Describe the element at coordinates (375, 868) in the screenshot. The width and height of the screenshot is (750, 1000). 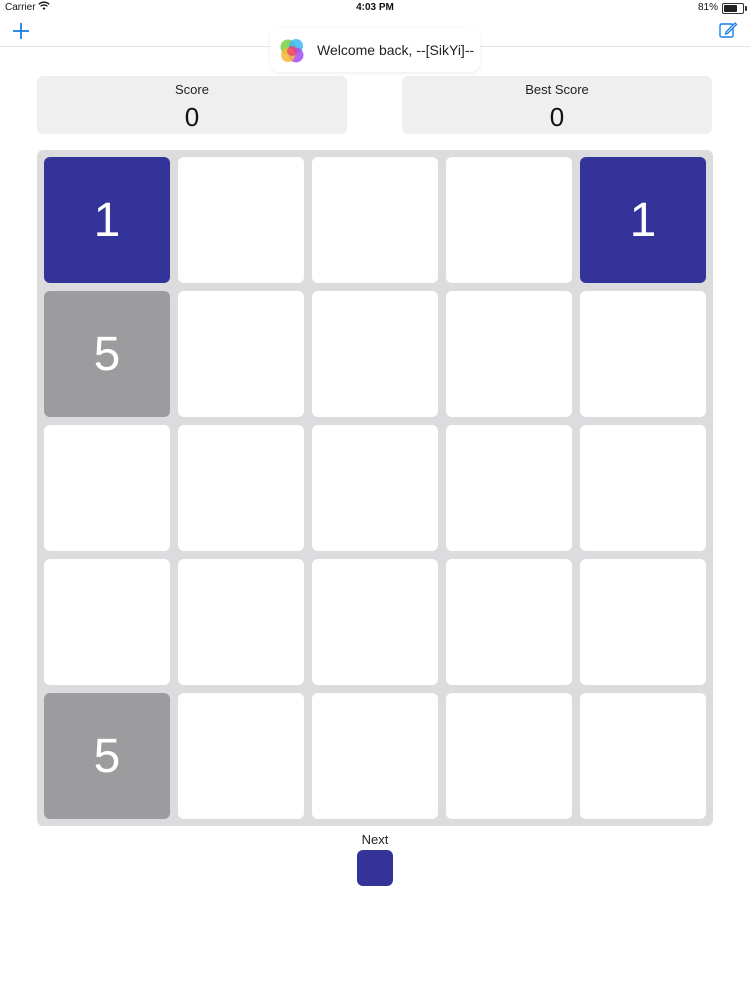
I see `next-tile` at that location.